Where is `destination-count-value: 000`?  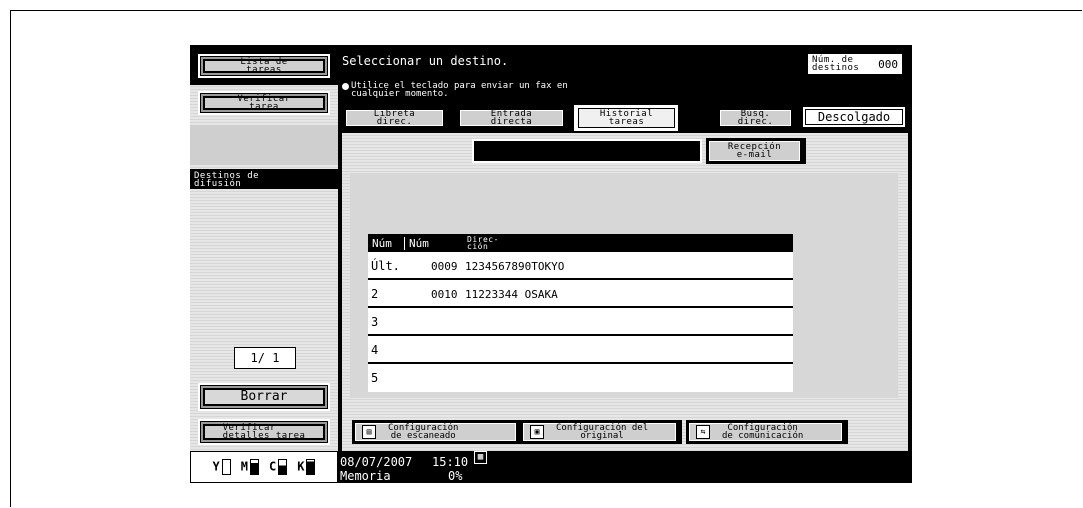
destination-count-value: 000 is located at coordinates (888, 64).